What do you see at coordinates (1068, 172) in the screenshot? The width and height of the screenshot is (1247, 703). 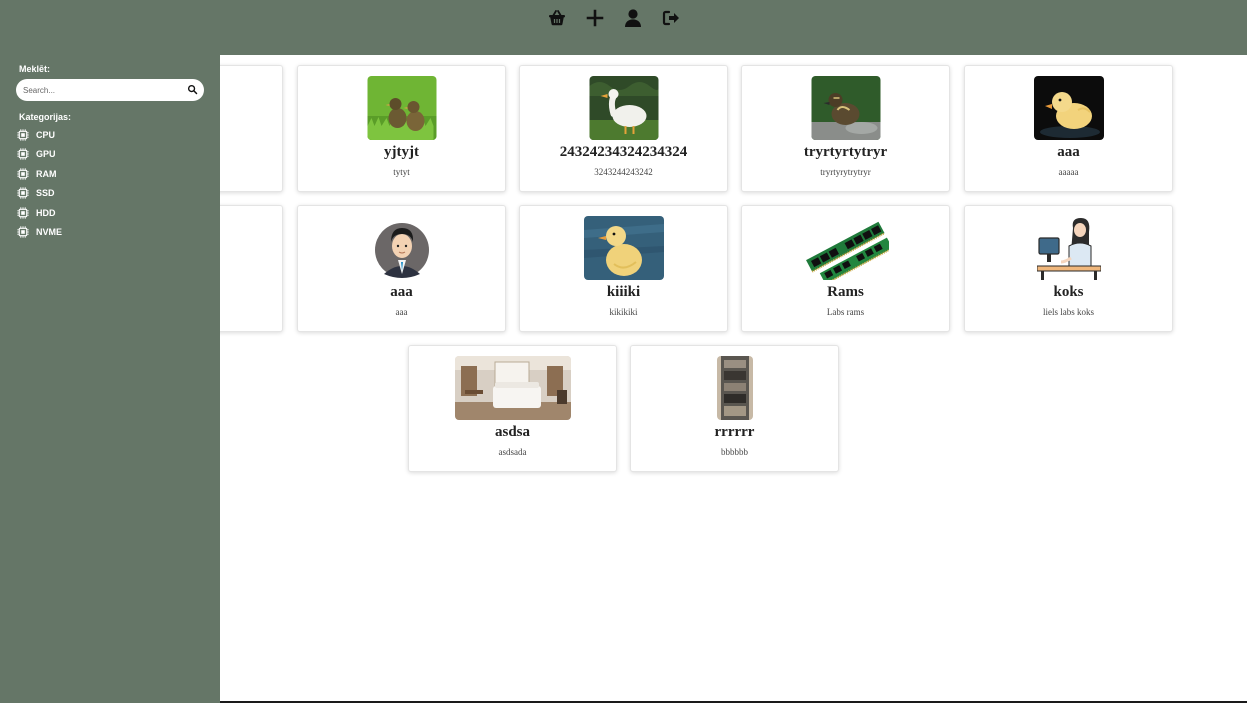 I see `product-description: aaaaa` at bounding box center [1068, 172].